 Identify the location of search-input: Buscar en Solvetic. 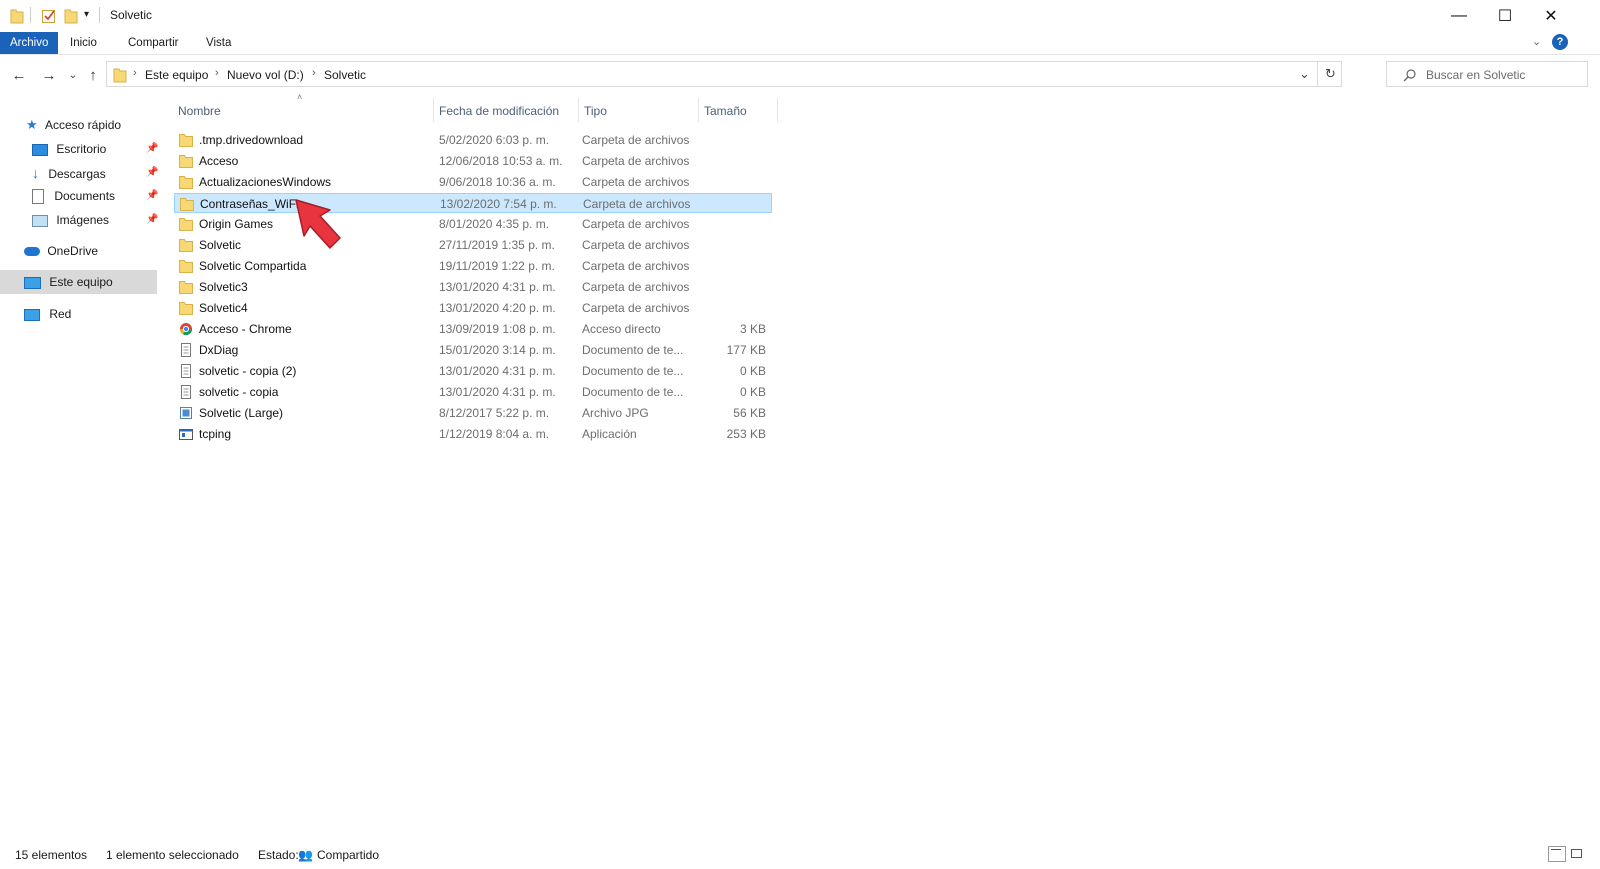
(1475, 75).